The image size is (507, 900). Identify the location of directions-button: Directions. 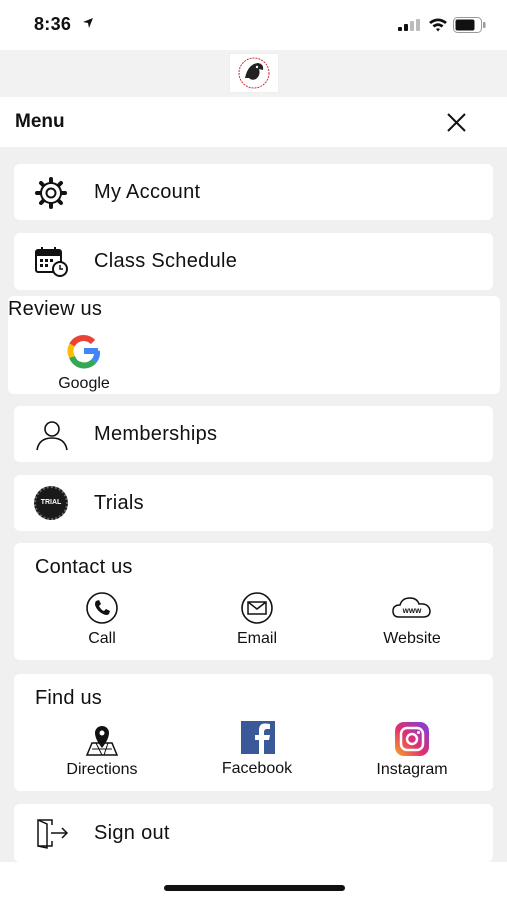
(102, 750).